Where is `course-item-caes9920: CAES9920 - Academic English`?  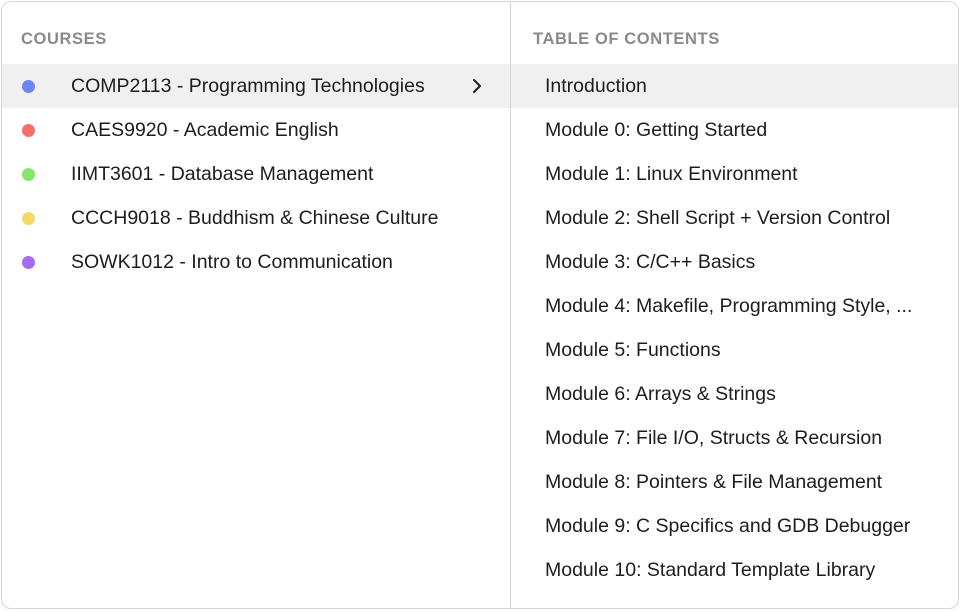 course-item-caes9920: CAES9920 - Academic English is located at coordinates (256, 130).